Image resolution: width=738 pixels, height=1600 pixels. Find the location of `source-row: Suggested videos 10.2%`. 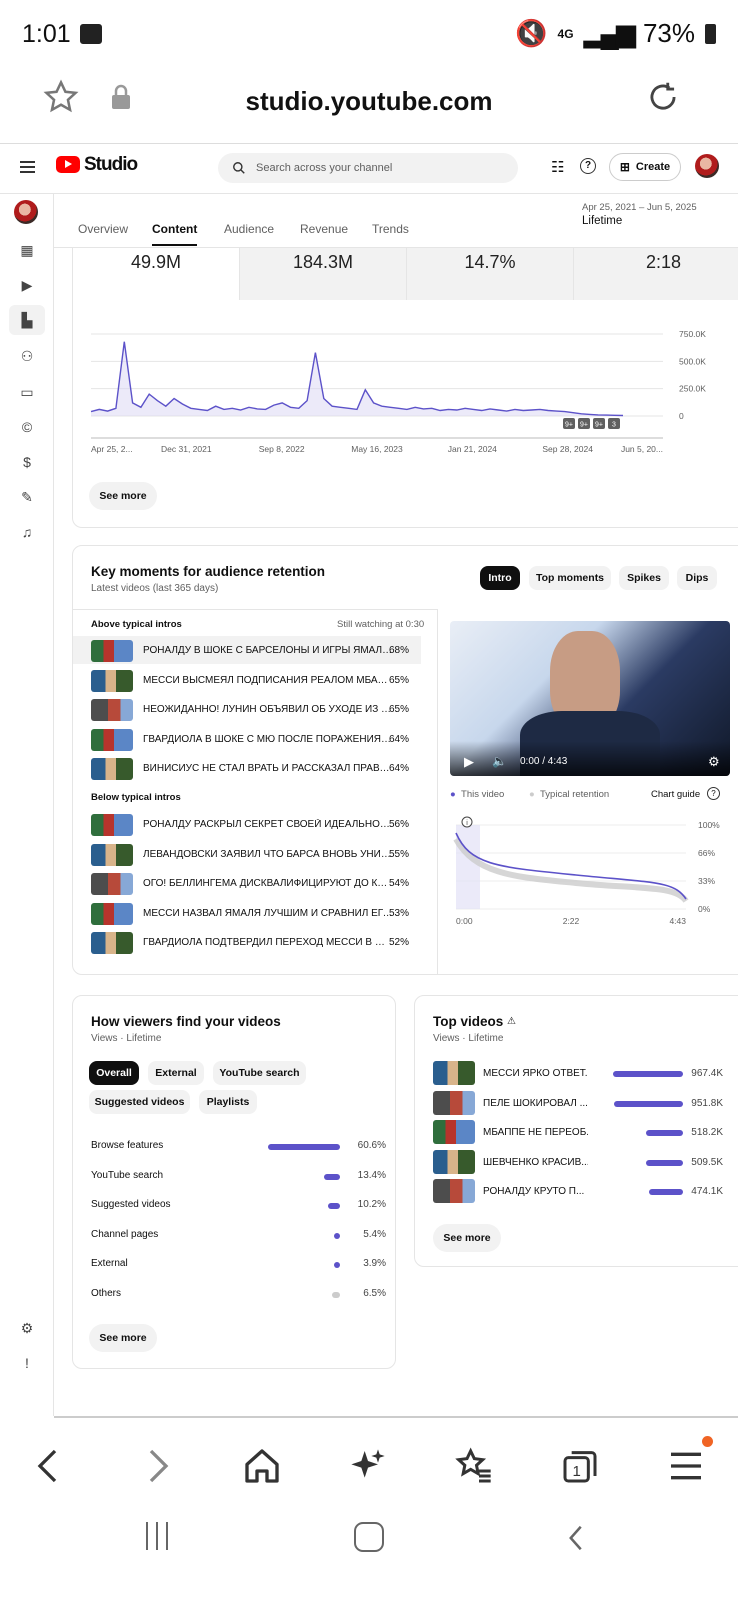

source-row: Suggested videos 10.2% is located at coordinates (238, 1205).